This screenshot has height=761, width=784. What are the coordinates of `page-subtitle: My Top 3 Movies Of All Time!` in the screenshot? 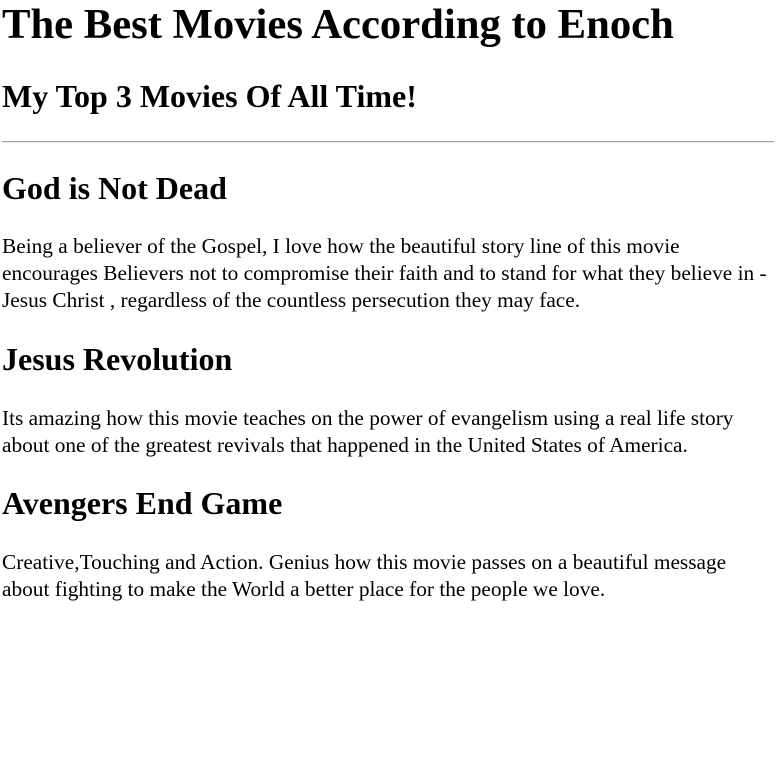 It's located at (209, 95).